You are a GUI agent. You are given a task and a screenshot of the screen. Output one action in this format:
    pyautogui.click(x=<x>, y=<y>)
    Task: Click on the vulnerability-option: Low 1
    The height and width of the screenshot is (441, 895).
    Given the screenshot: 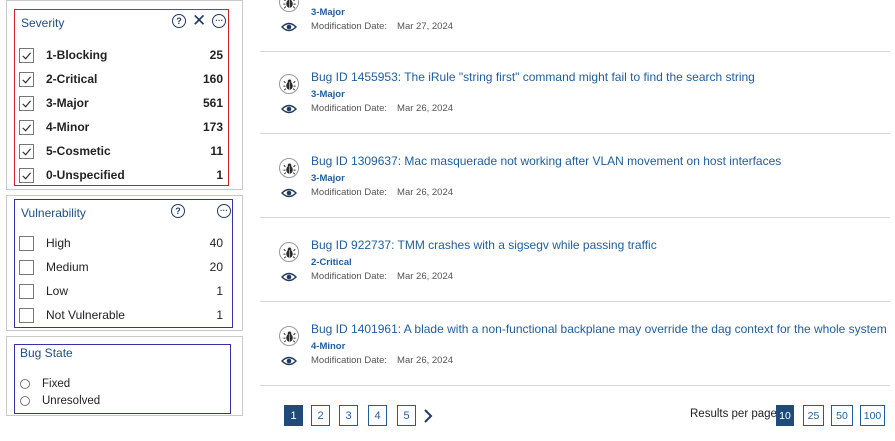 What is the action you would take?
    pyautogui.click(x=121, y=291)
    